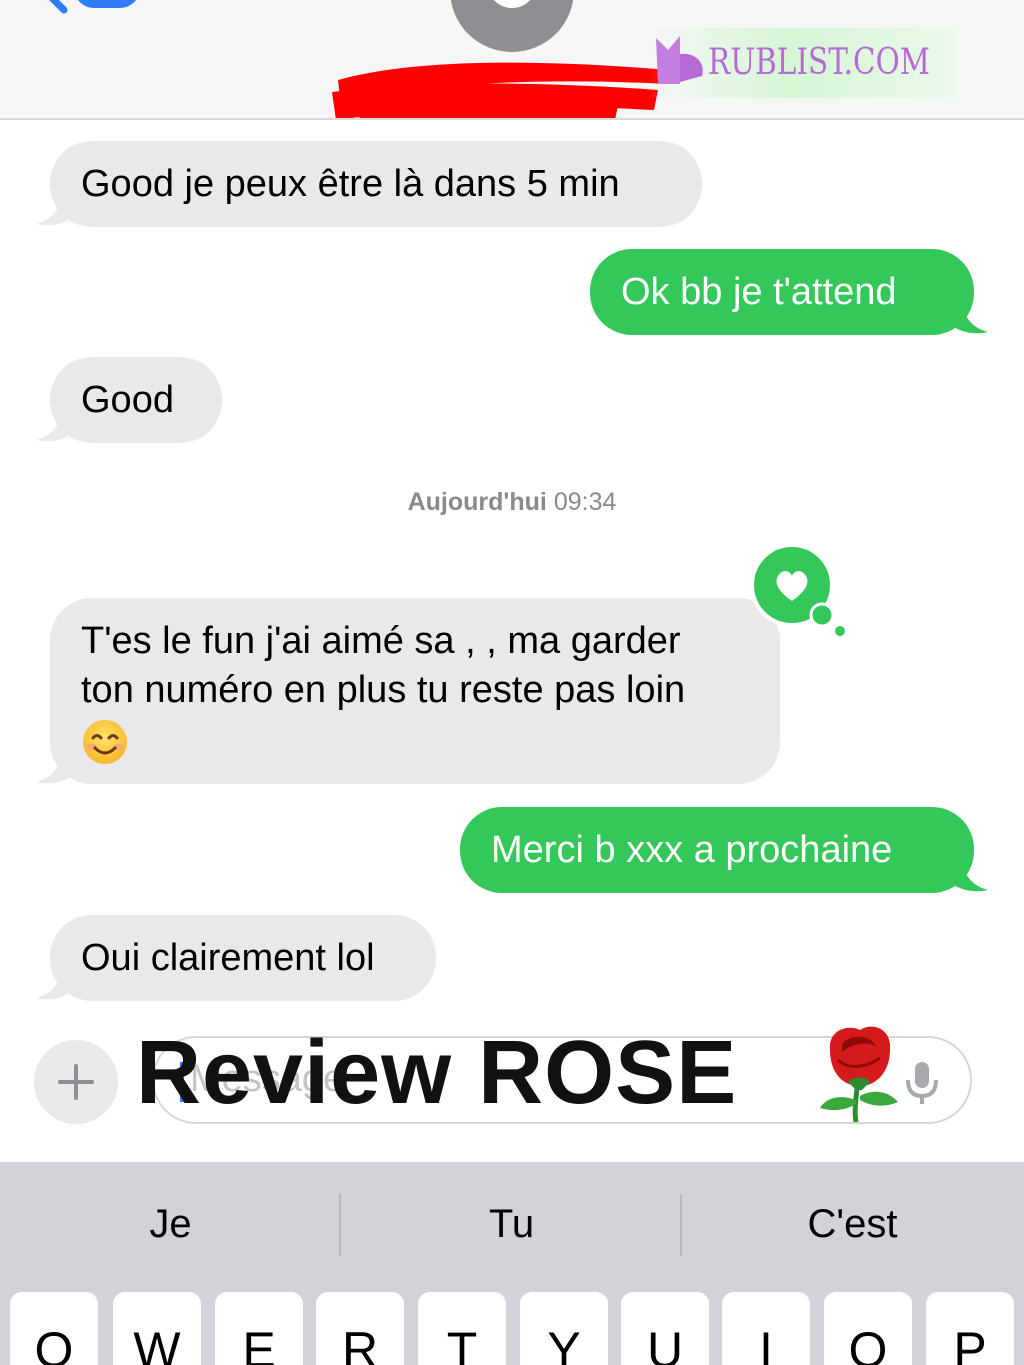 The width and height of the screenshot is (1024, 1365). I want to click on key-r: R, so click(360, 1328).